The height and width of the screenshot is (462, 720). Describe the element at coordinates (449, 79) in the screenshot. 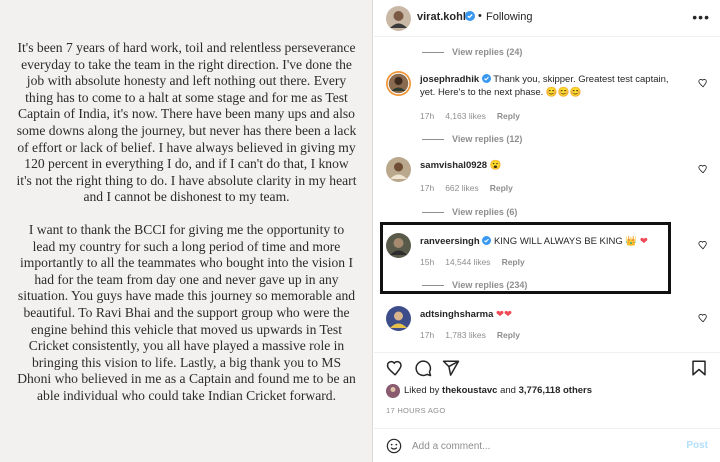

I see `comment-username: josephradhik` at that location.